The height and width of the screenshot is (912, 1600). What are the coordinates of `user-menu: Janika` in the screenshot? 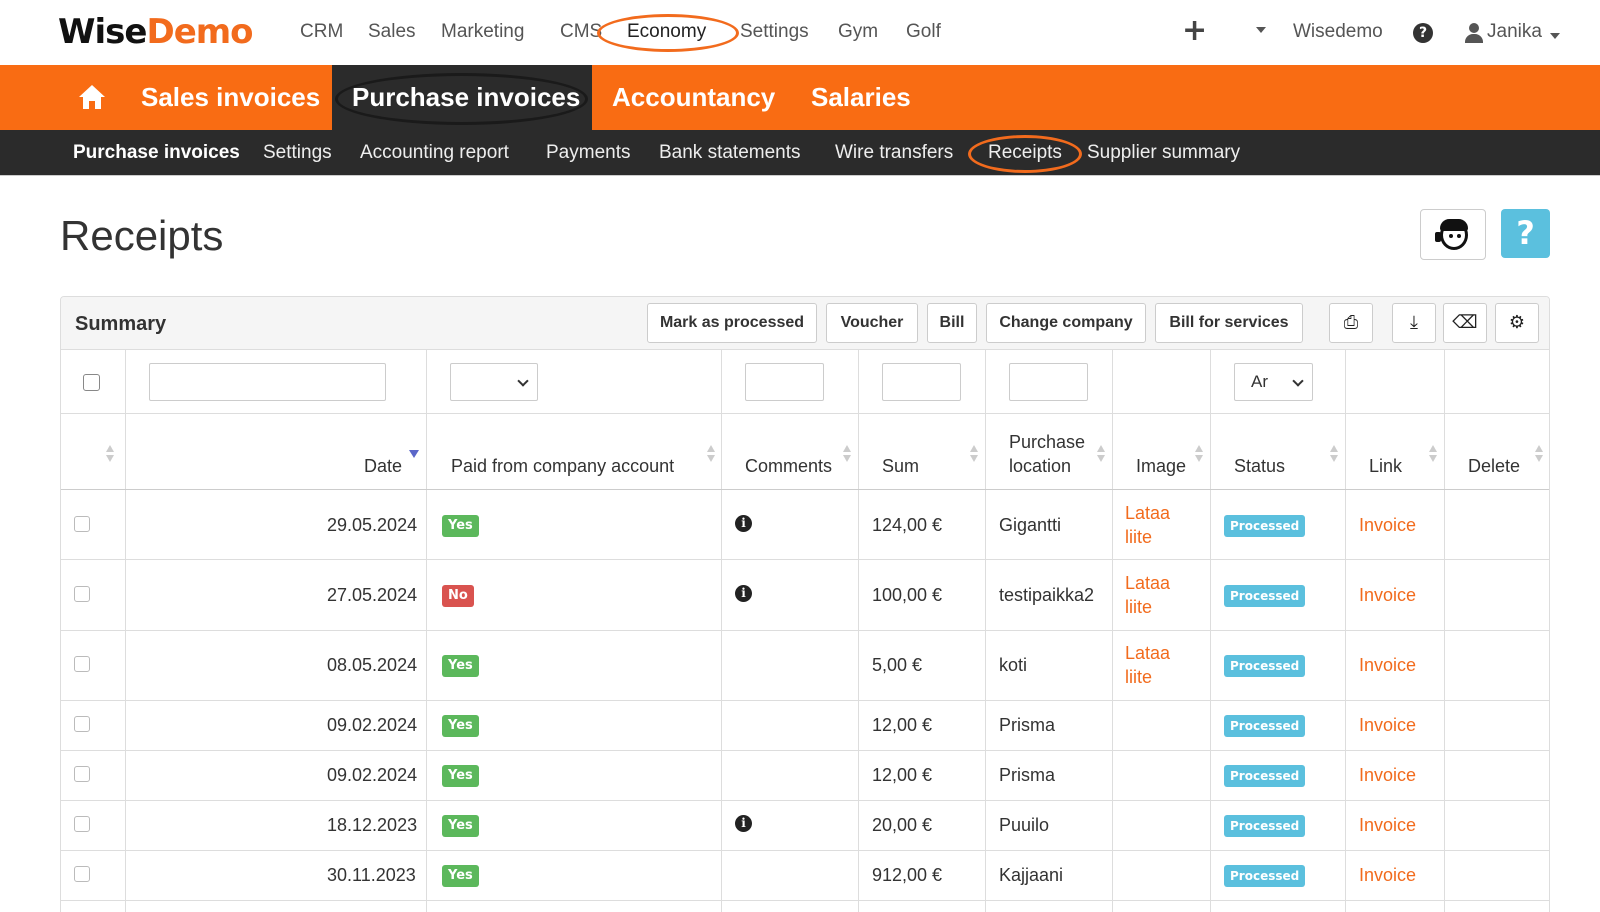 It's located at (1514, 32).